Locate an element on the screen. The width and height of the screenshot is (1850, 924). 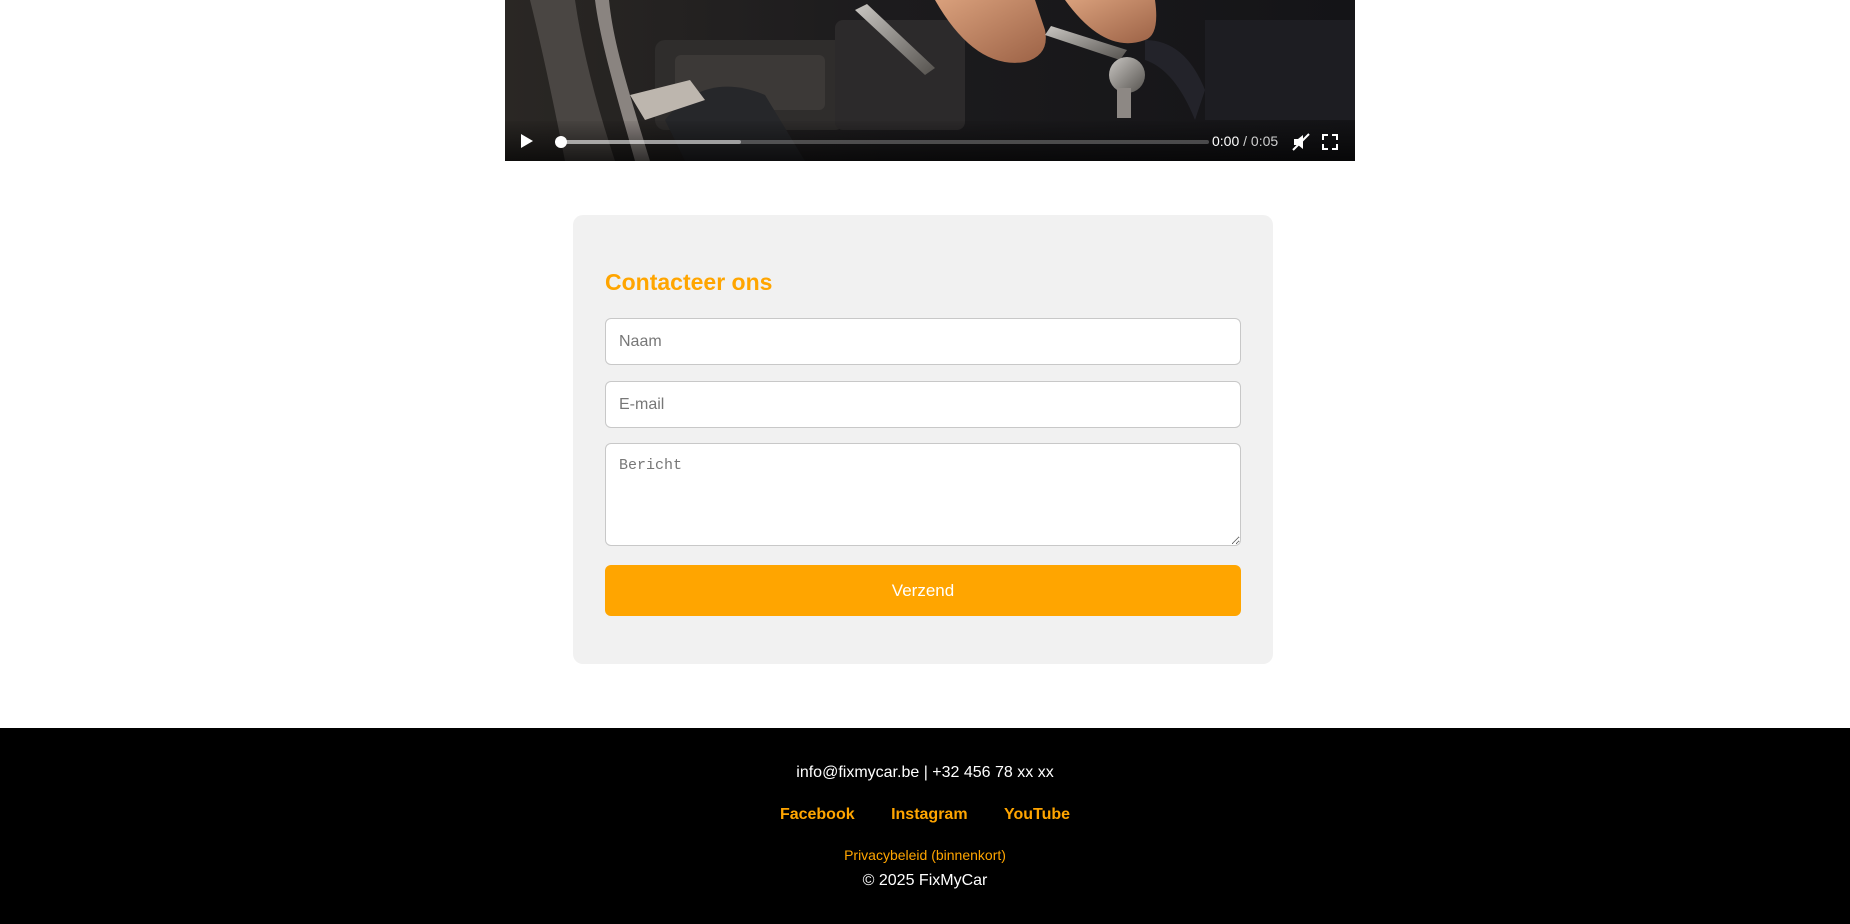
mute-icon is located at coordinates (1301, 142).